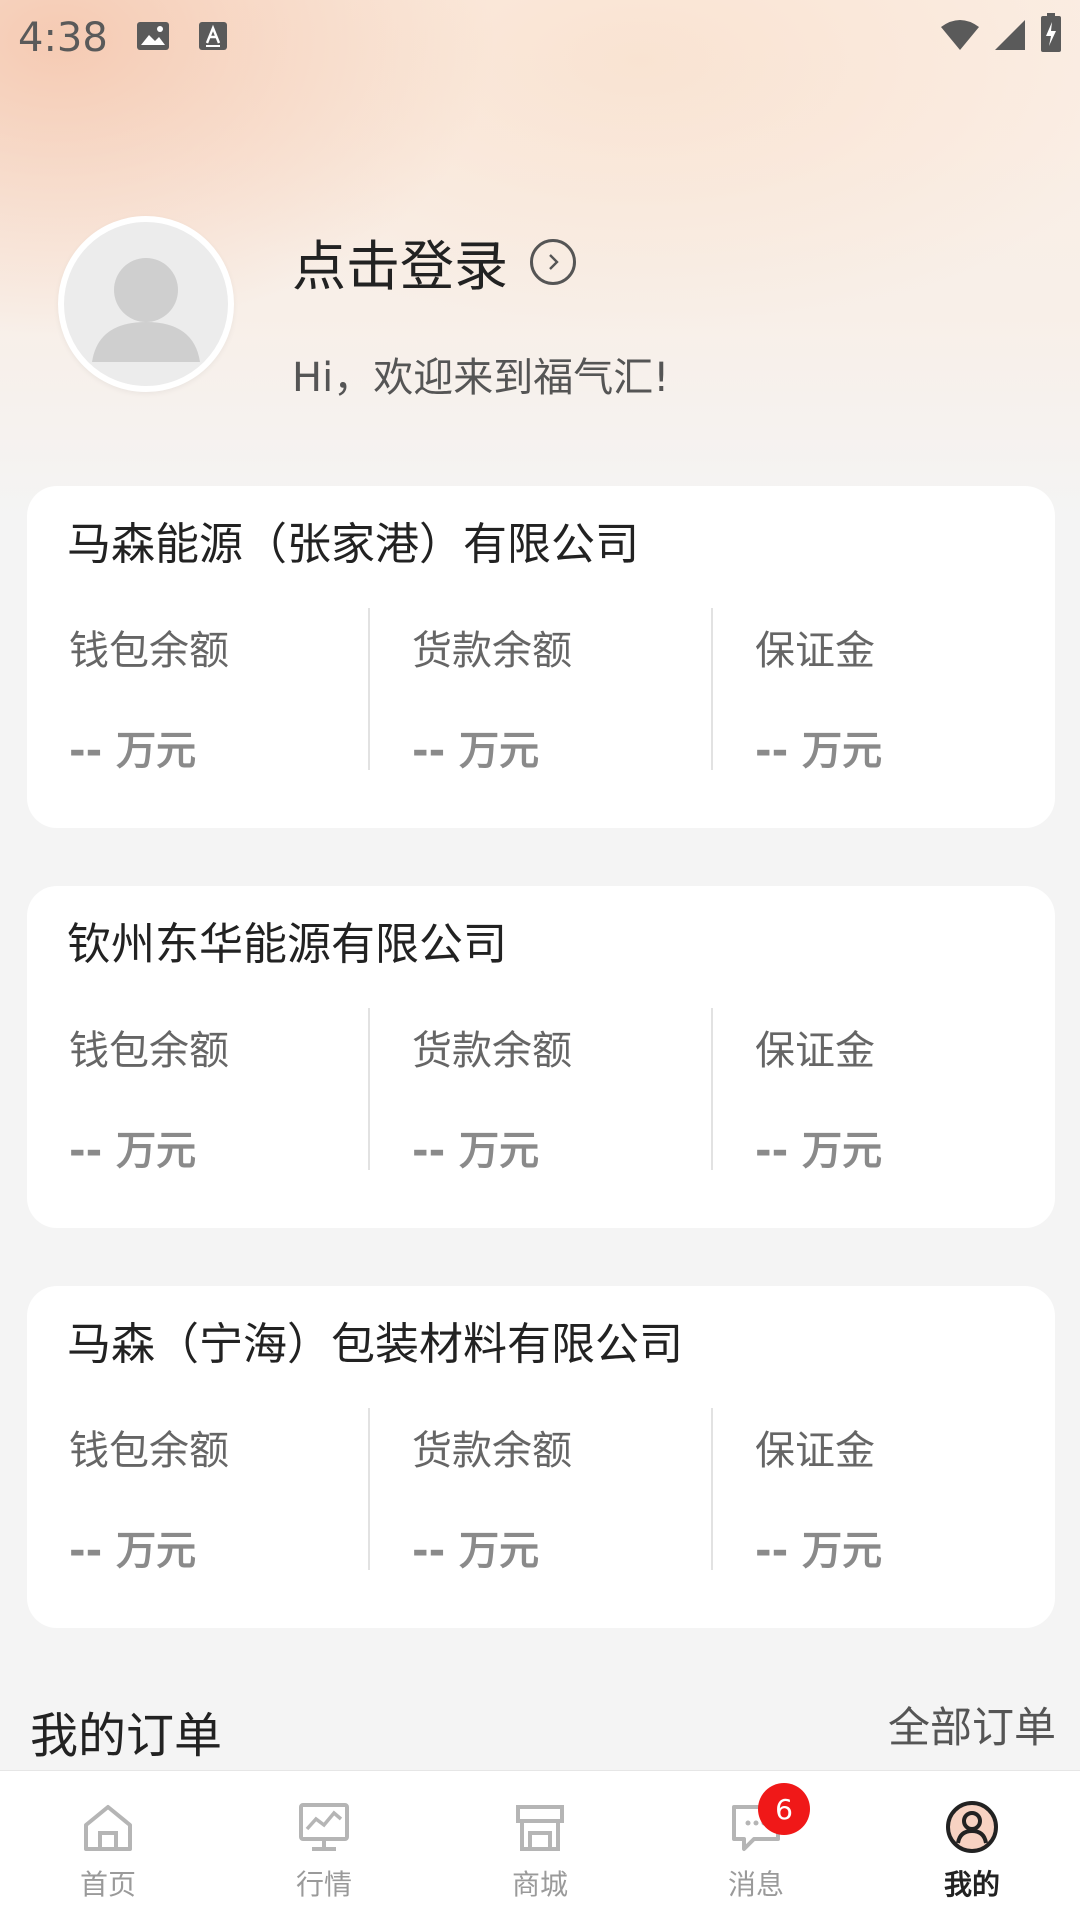  I want to click on tab-profile: 我的, so click(972, 1846).